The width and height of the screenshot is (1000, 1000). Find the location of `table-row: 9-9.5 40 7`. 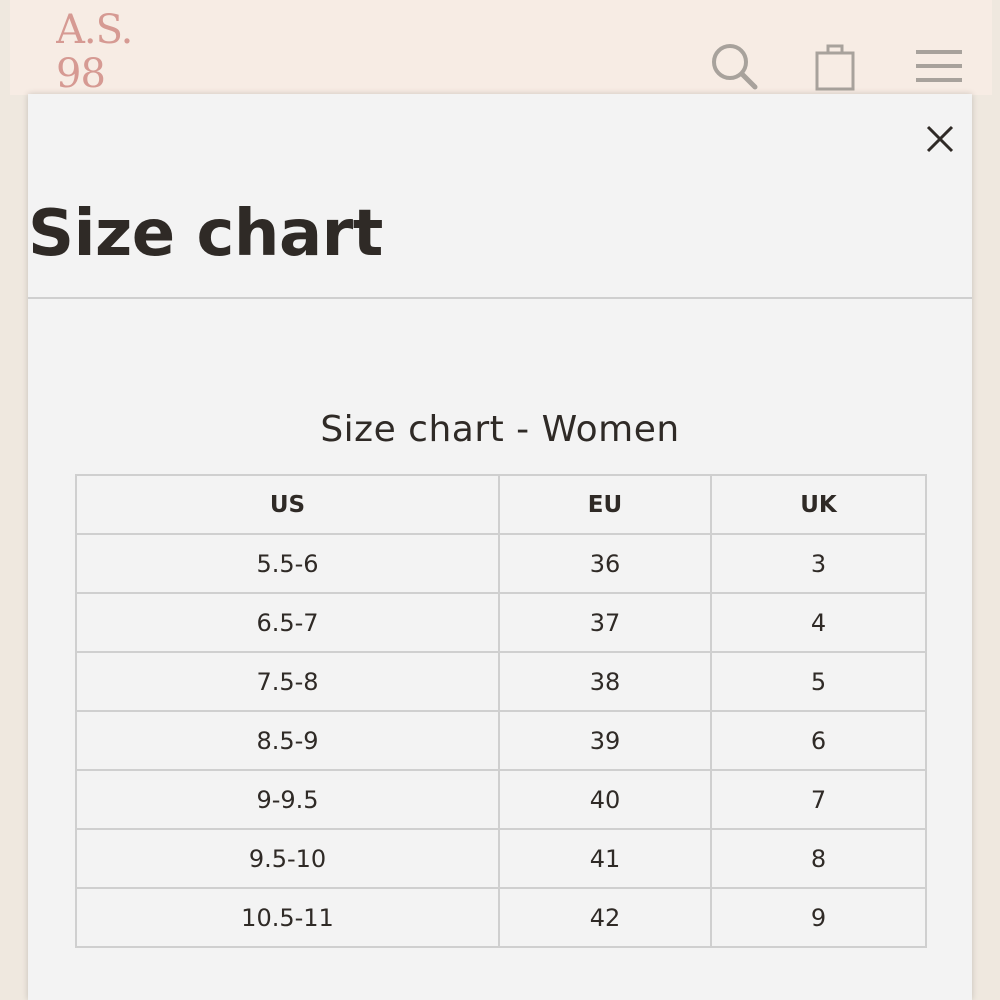

table-row: 9-9.5 40 7 is located at coordinates (501, 799).